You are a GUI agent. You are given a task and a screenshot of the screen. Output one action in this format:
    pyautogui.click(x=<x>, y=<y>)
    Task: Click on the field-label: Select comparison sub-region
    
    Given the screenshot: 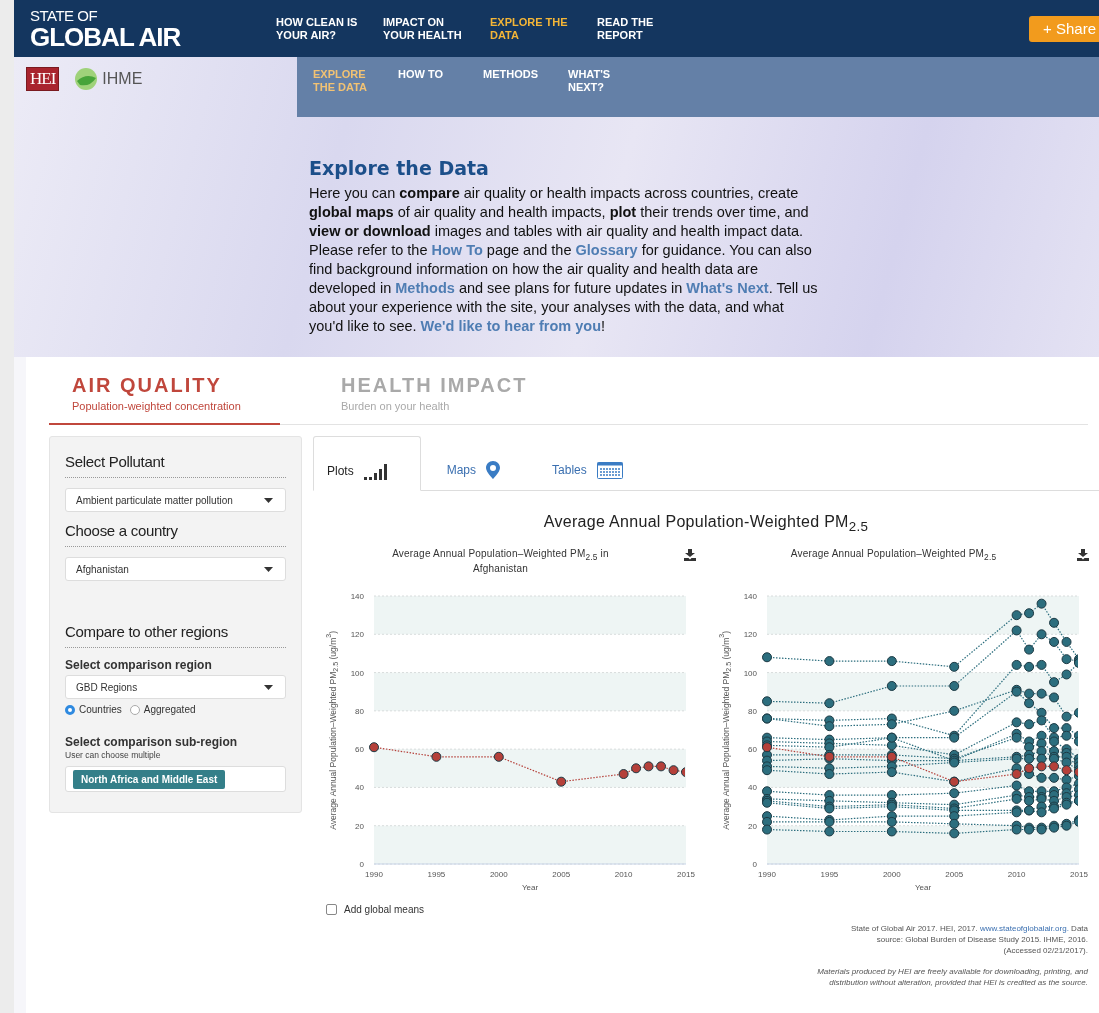 What is the action you would take?
    pyautogui.click(x=152, y=742)
    